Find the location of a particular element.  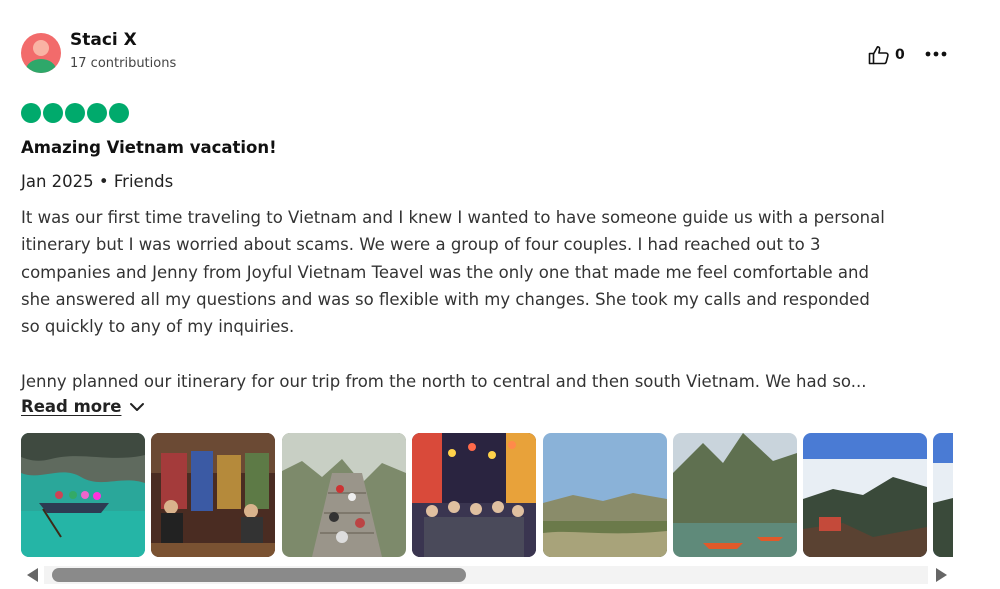

reviewer-contributions: 17 contributions is located at coordinates (123, 63).